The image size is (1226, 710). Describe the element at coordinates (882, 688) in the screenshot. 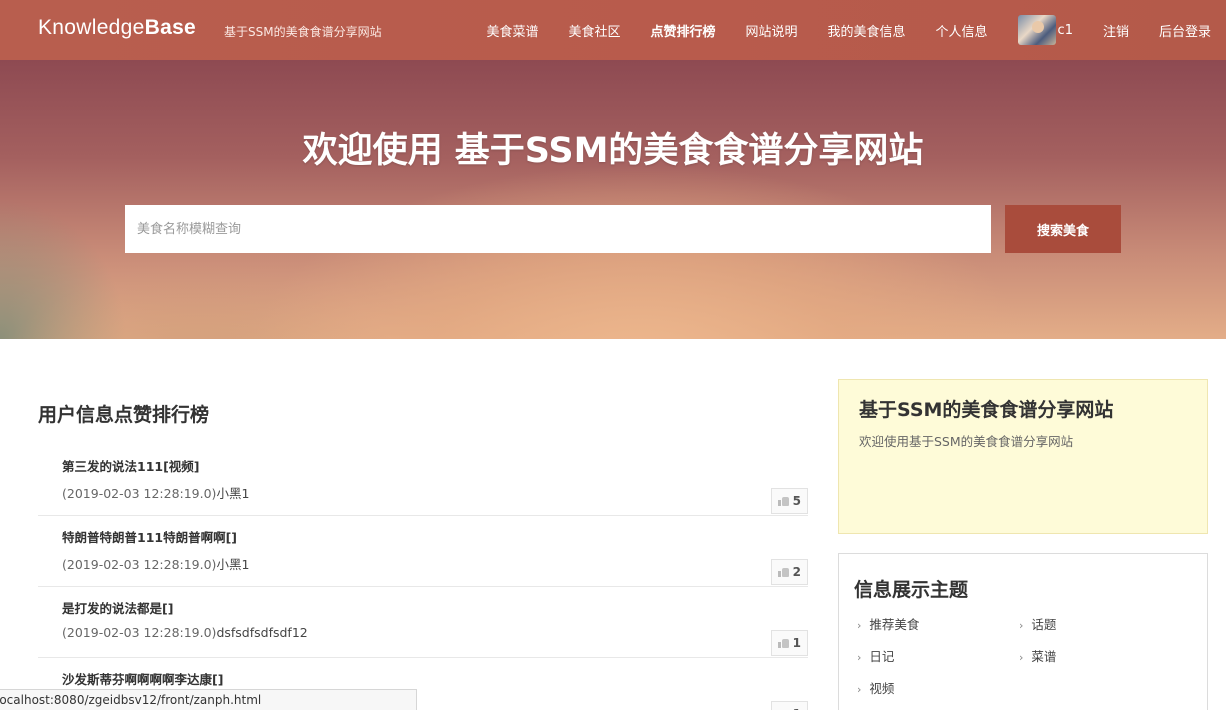

I see `topic-label: 视频` at that location.